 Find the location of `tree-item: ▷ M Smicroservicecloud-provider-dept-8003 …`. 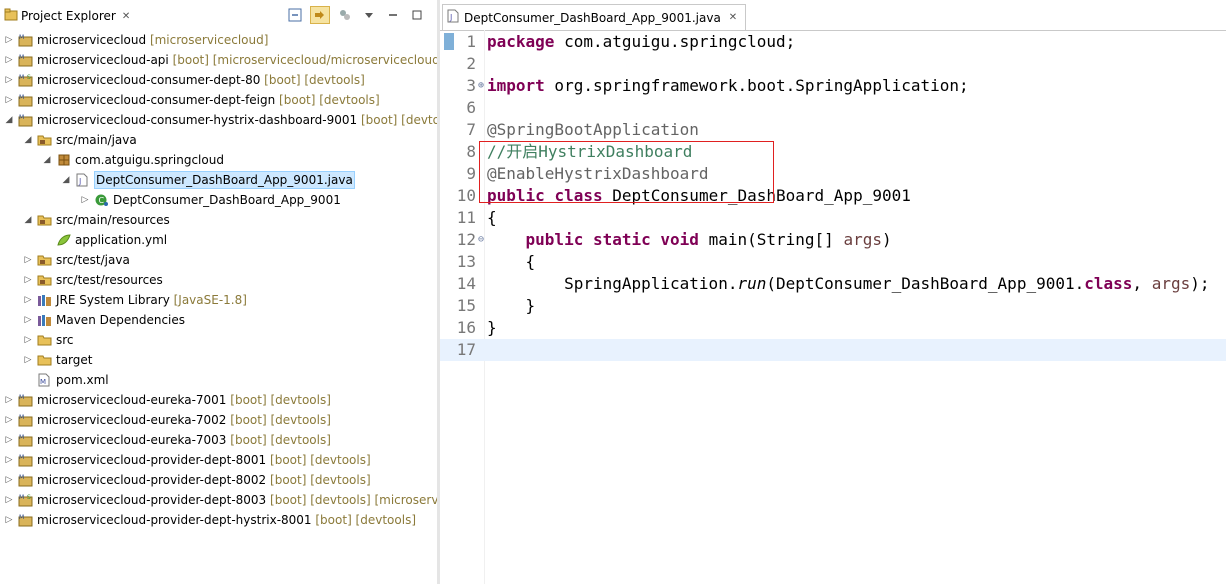

tree-item: ▷ M Smicroservicecloud-provider-dept-8003 … is located at coordinates (218, 500).